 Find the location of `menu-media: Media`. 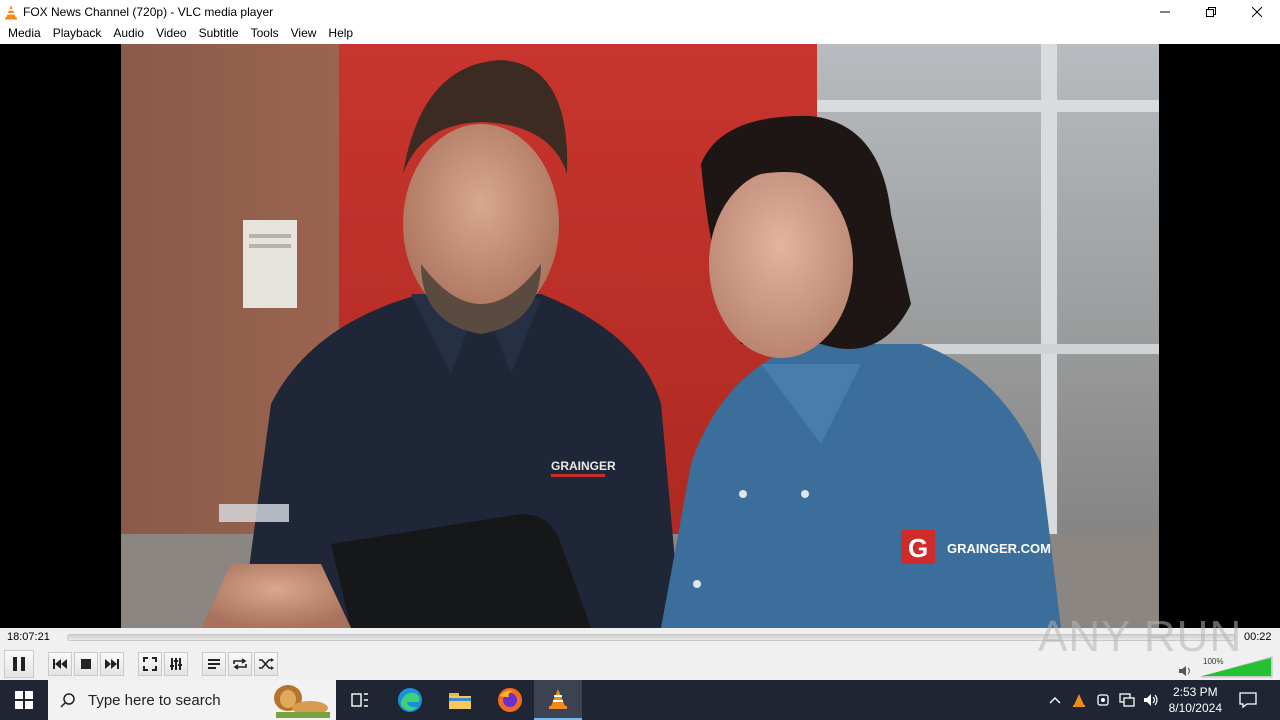

menu-media: Media is located at coordinates (24, 33).